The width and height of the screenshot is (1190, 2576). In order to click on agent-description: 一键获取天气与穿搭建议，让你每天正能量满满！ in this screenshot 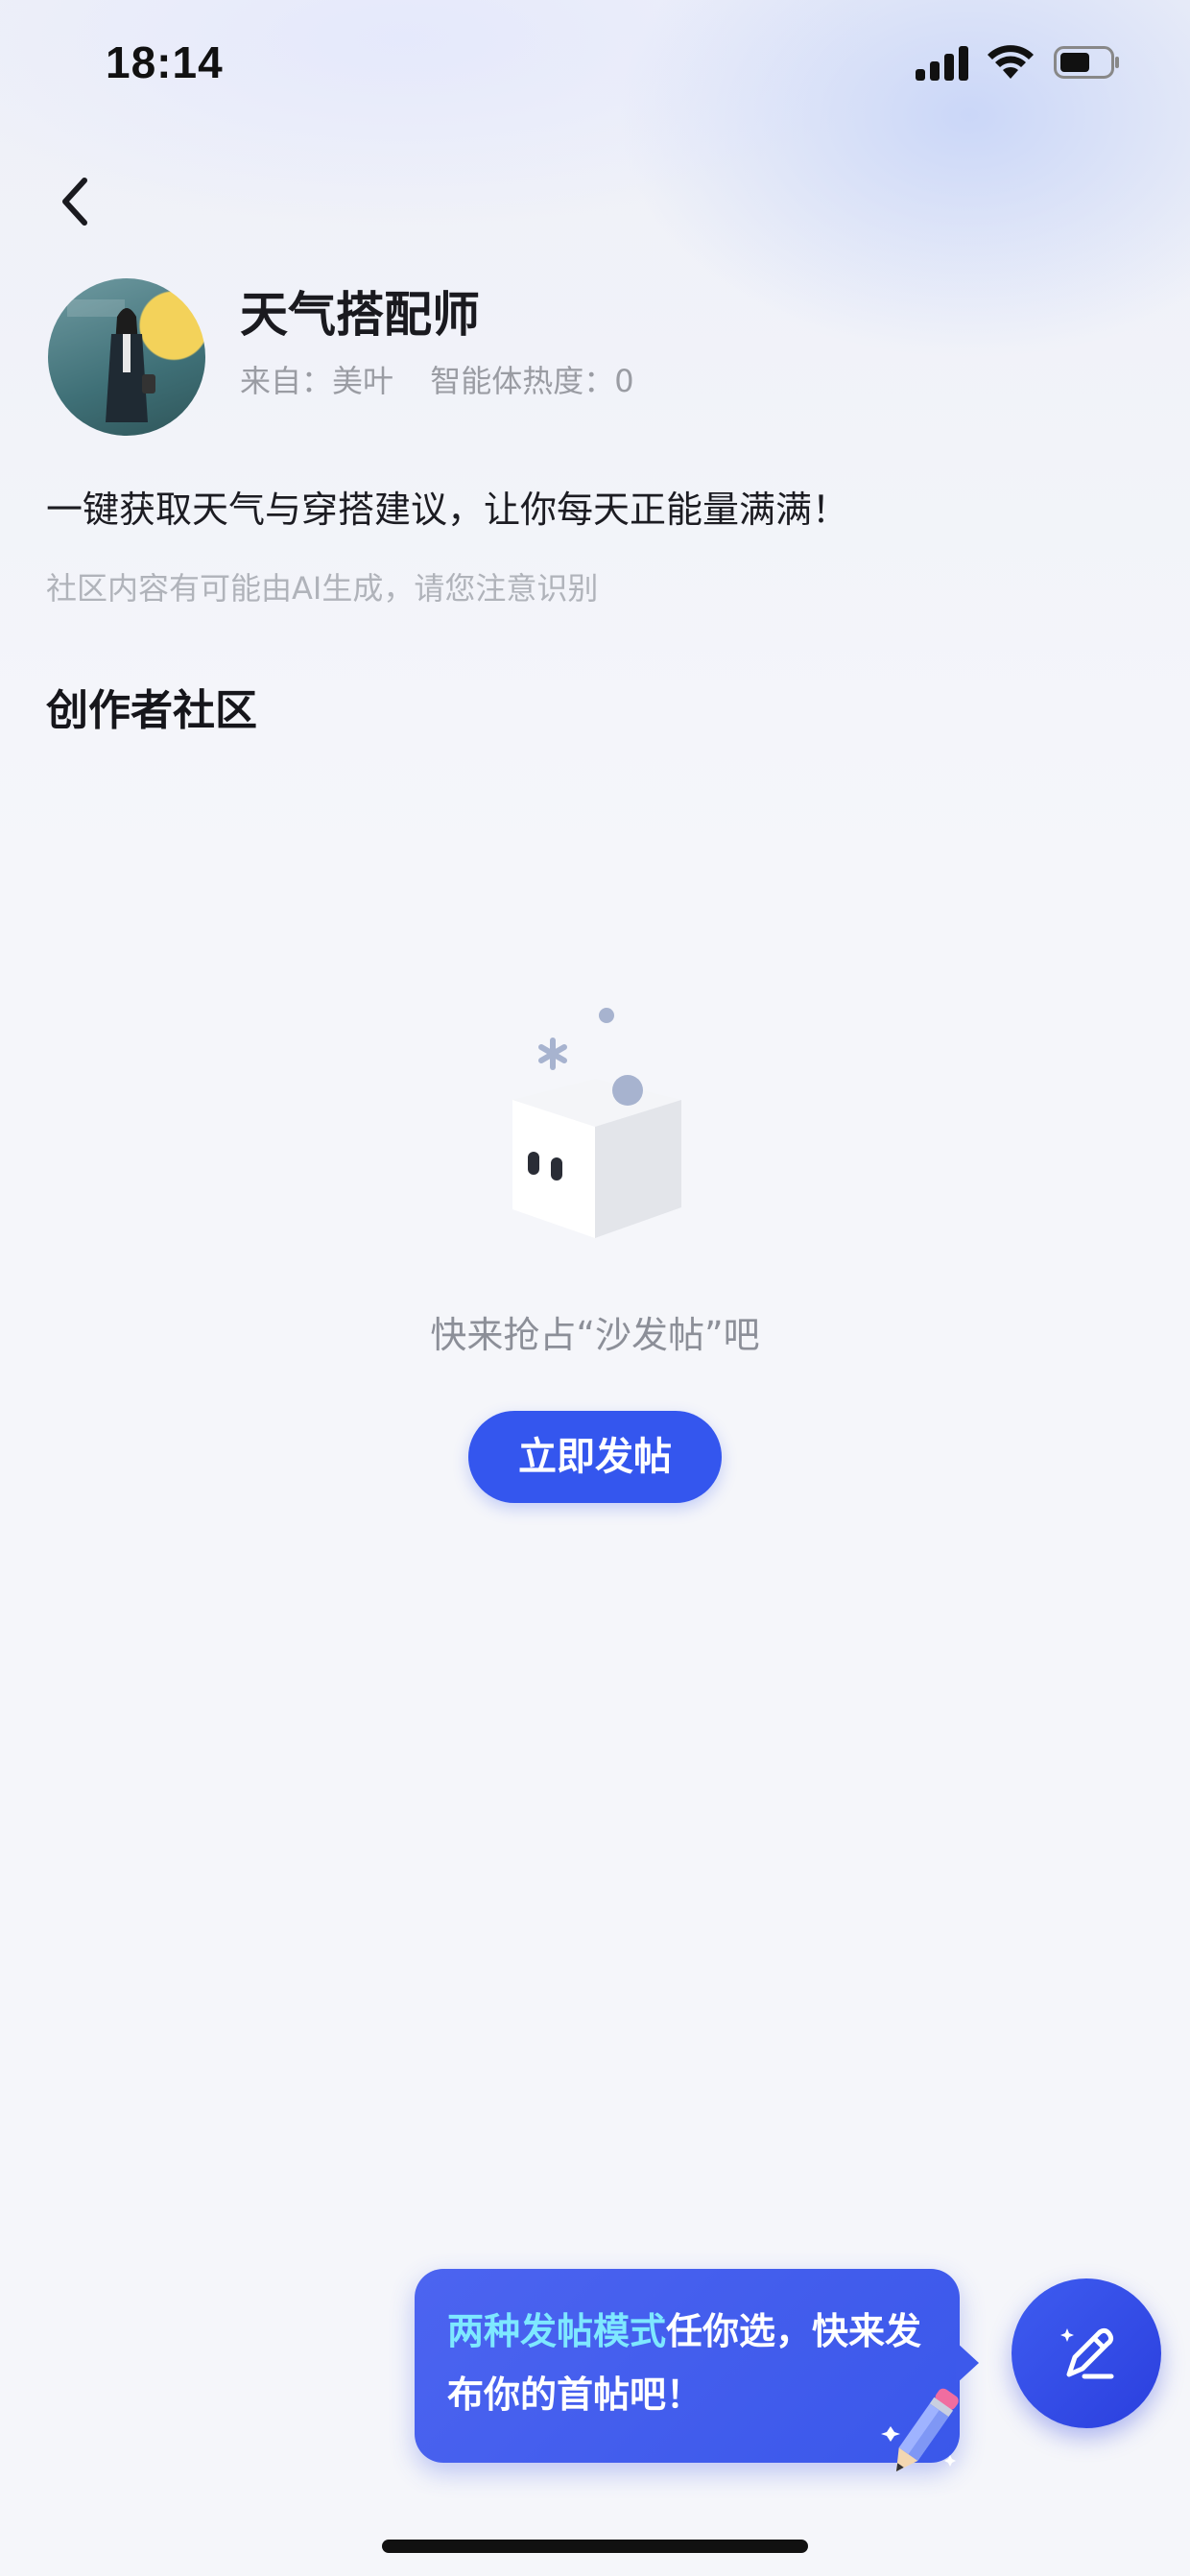, I will do `click(448, 510)`.